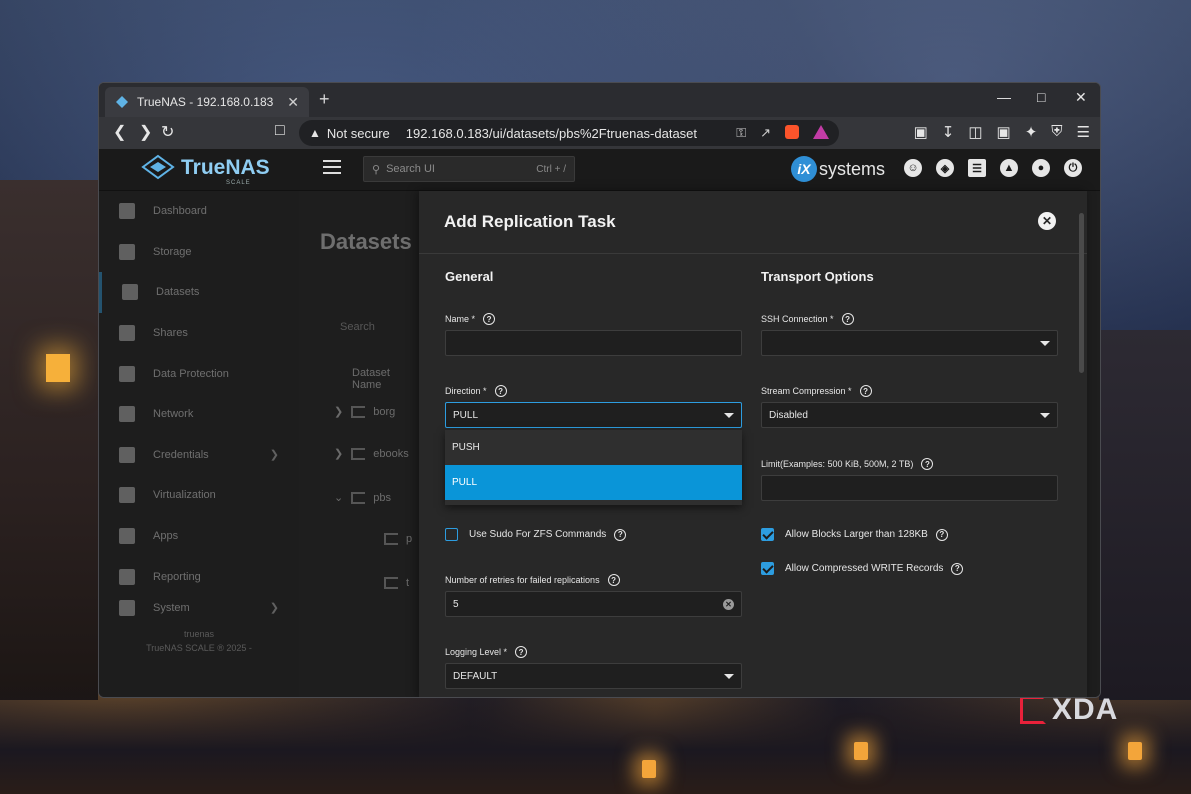 The image size is (1191, 794). Describe the element at coordinates (332, 167) in the screenshot. I see `menu-toggle-icon` at that location.